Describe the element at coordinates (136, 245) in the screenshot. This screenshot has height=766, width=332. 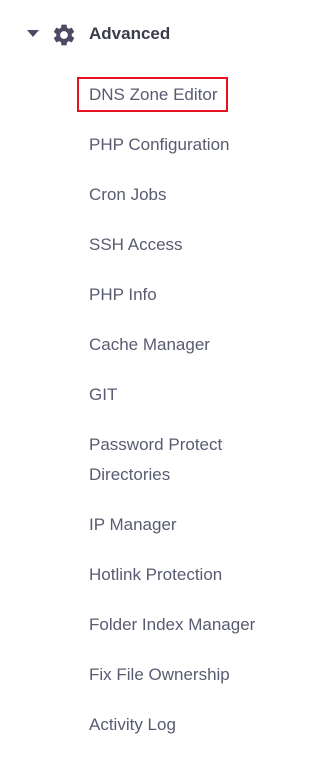
I see `menu-item-ssh-access: SSH Access` at that location.